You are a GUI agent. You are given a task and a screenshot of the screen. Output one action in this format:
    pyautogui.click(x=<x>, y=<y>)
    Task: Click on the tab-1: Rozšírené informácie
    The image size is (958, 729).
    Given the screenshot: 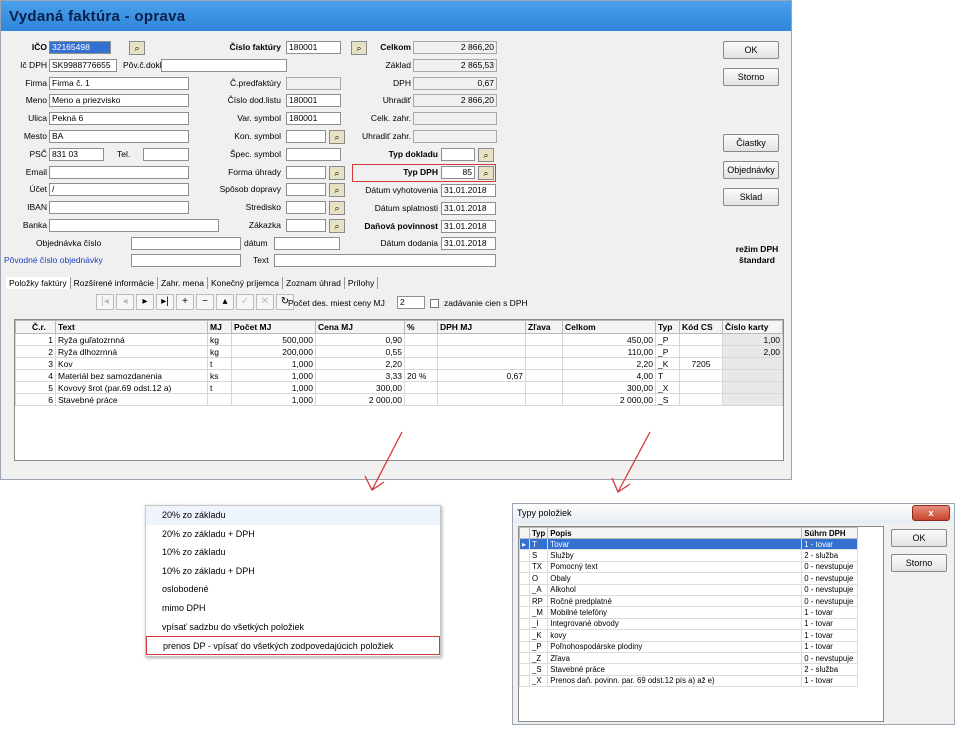 What is the action you would take?
    pyautogui.click(x=114, y=283)
    